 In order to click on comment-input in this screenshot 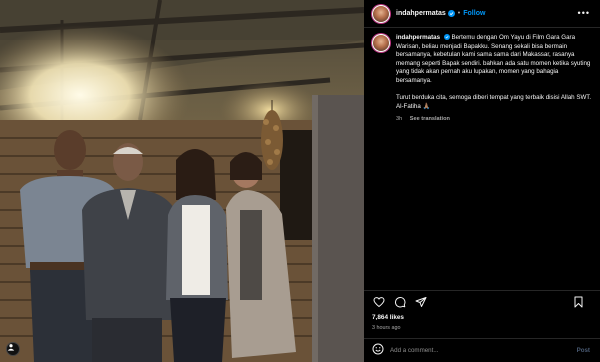, I will do `click(483, 350)`.